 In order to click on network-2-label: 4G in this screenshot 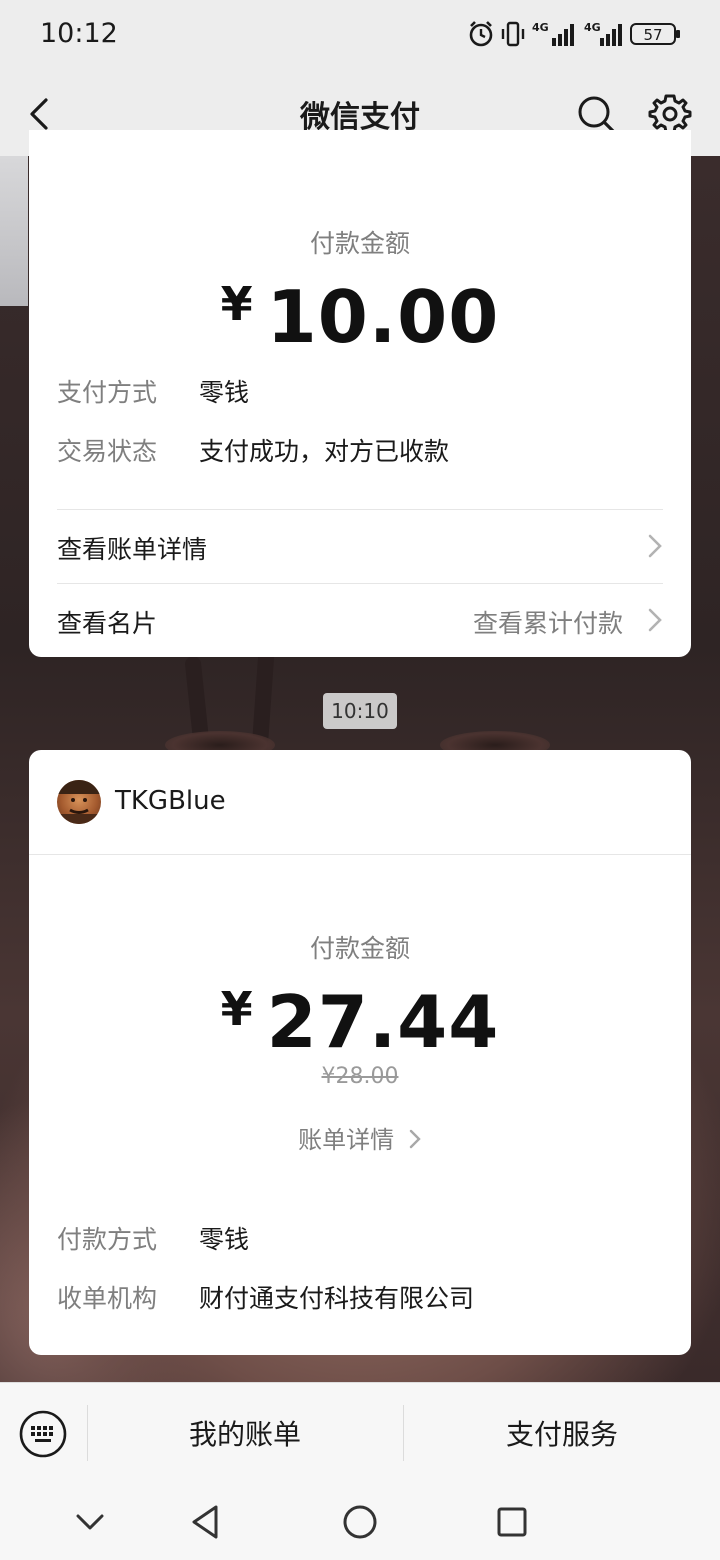, I will do `click(592, 27)`.